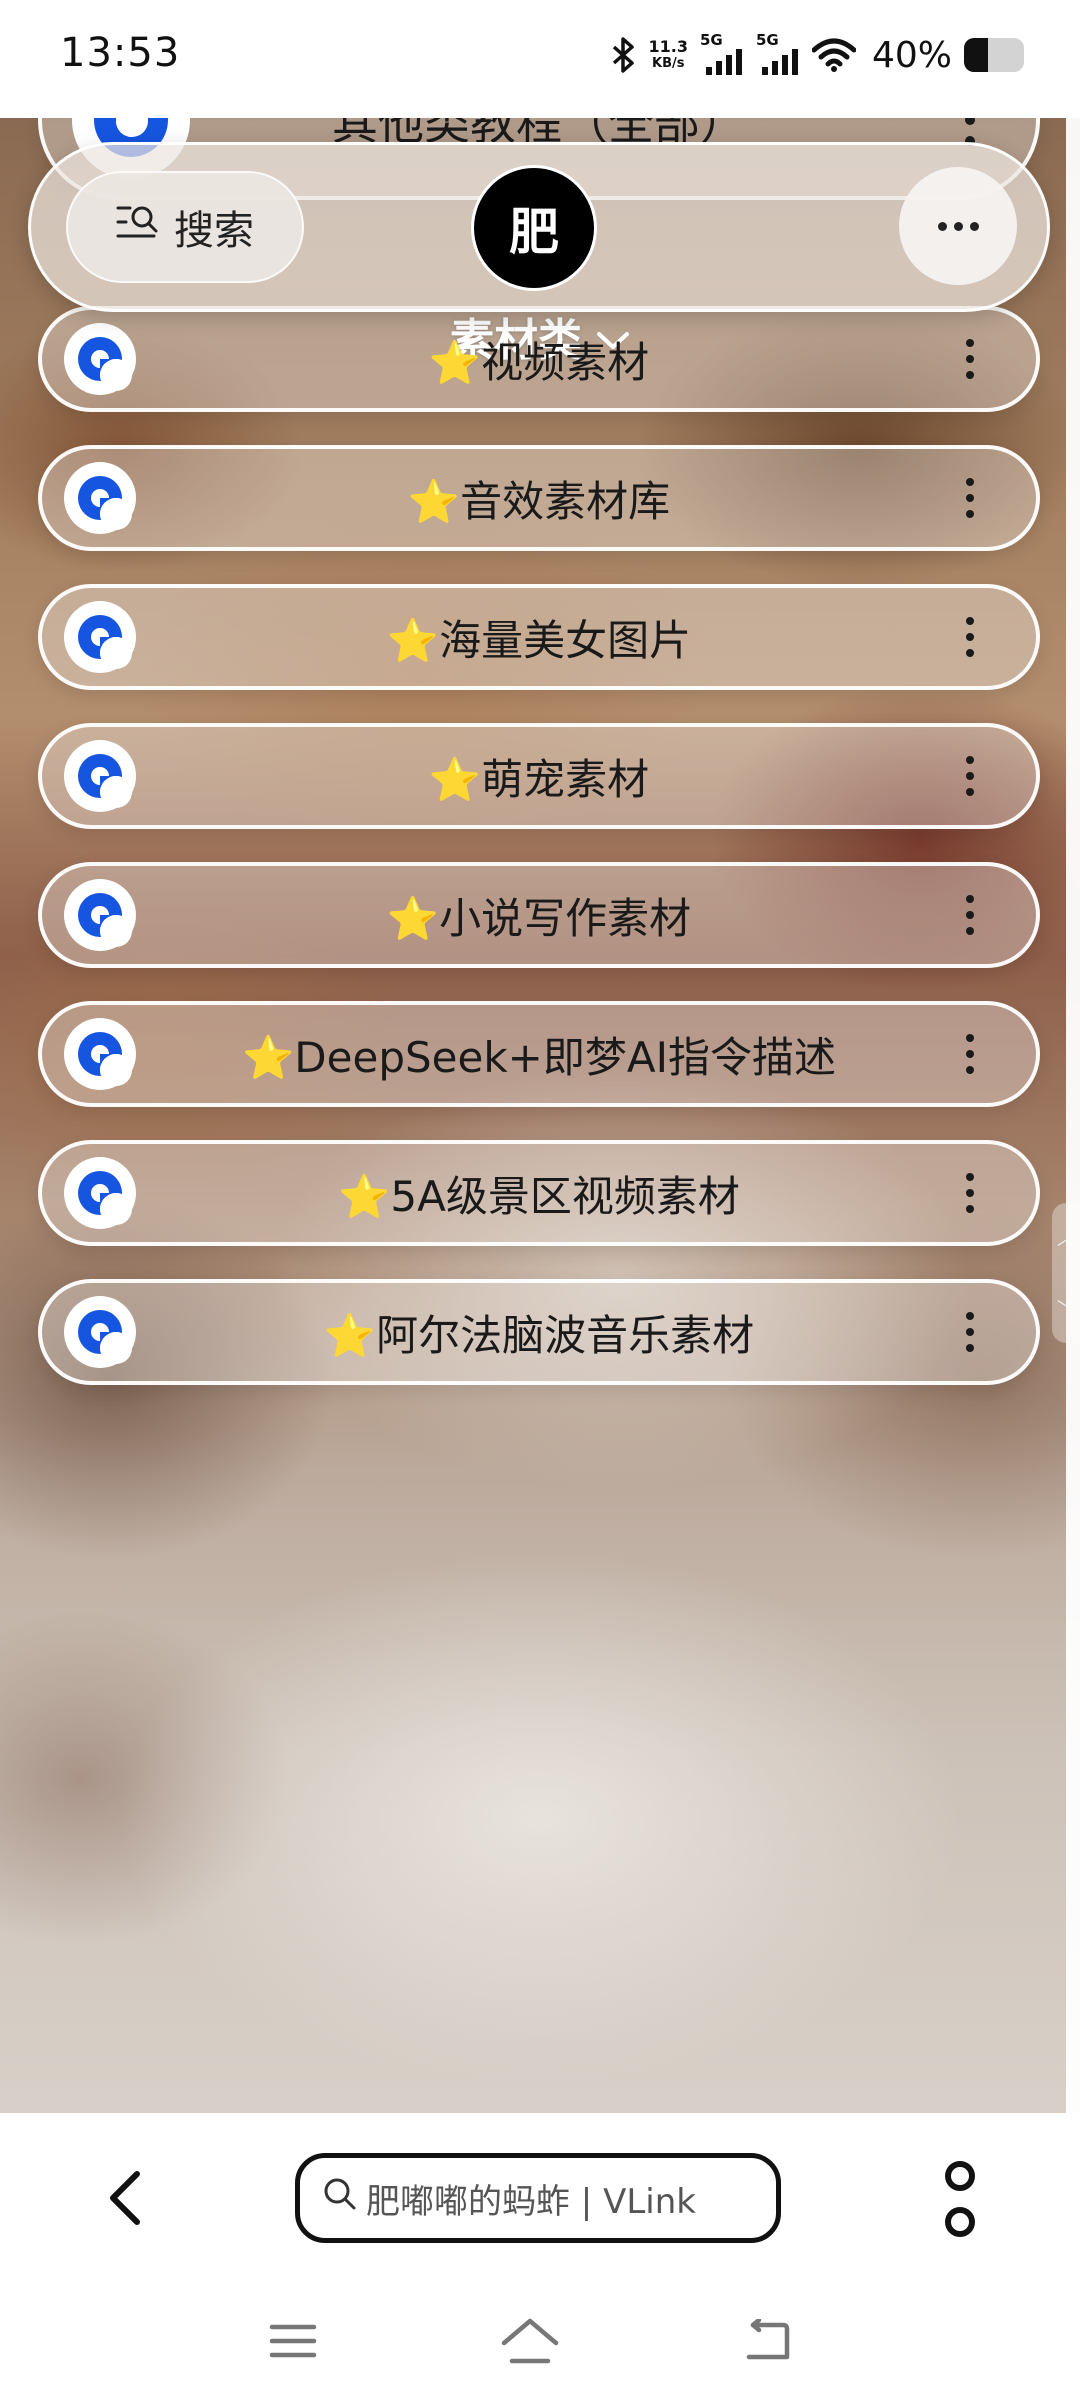 This screenshot has height=2400, width=1080. Describe the element at coordinates (214, 231) in the screenshot. I see `search-label: 搜索` at that location.